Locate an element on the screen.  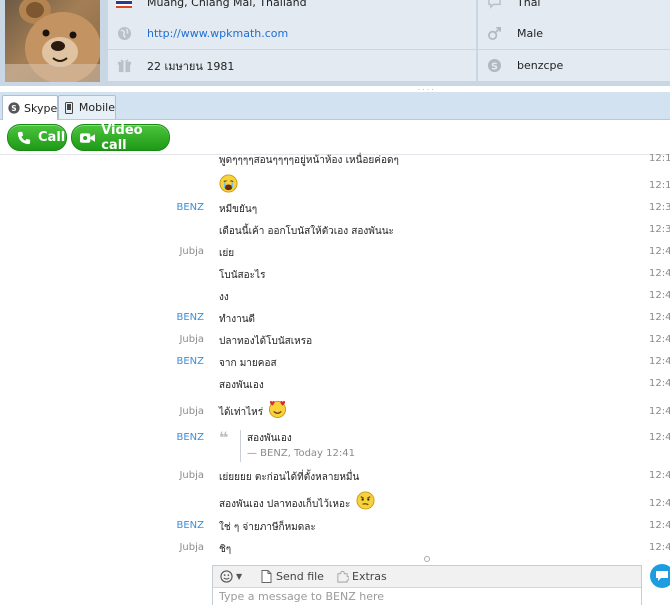
chat-bubble-button is located at coordinates (660, 576).